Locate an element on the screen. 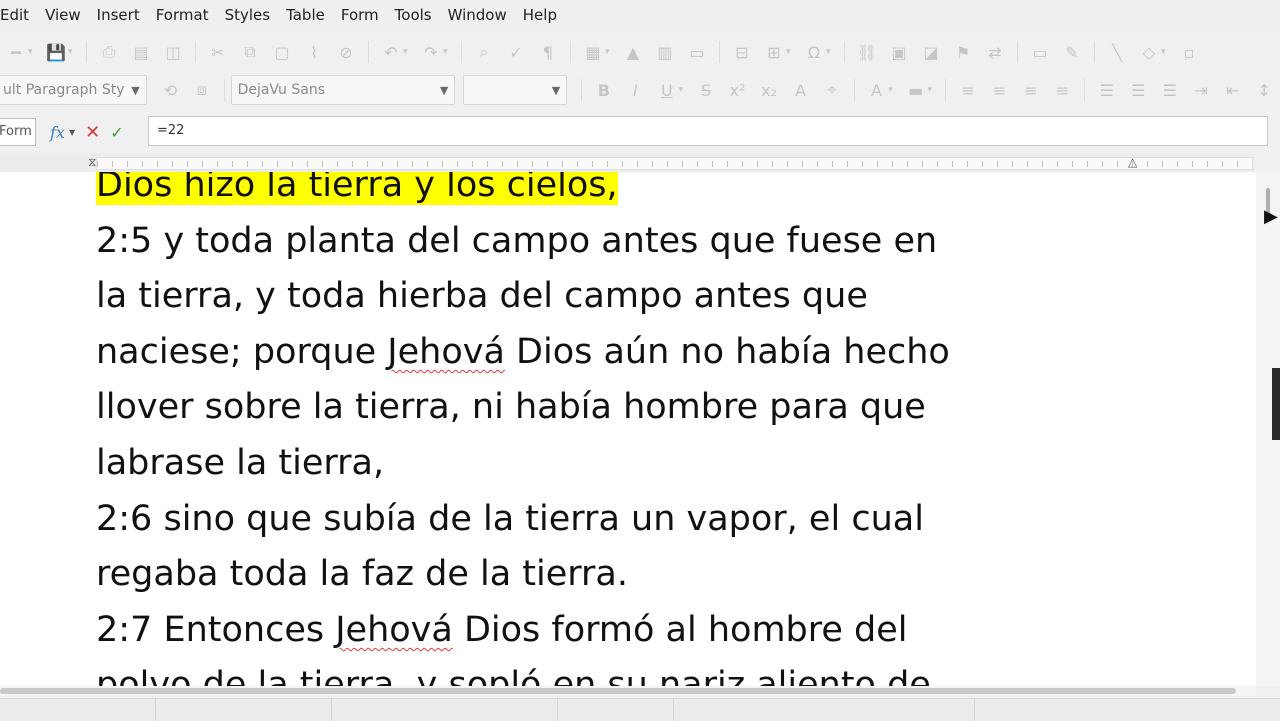 The height and width of the screenshot is (721, 1280). right-indent-marker-icon: △ is located at coordinates (1132, 162).